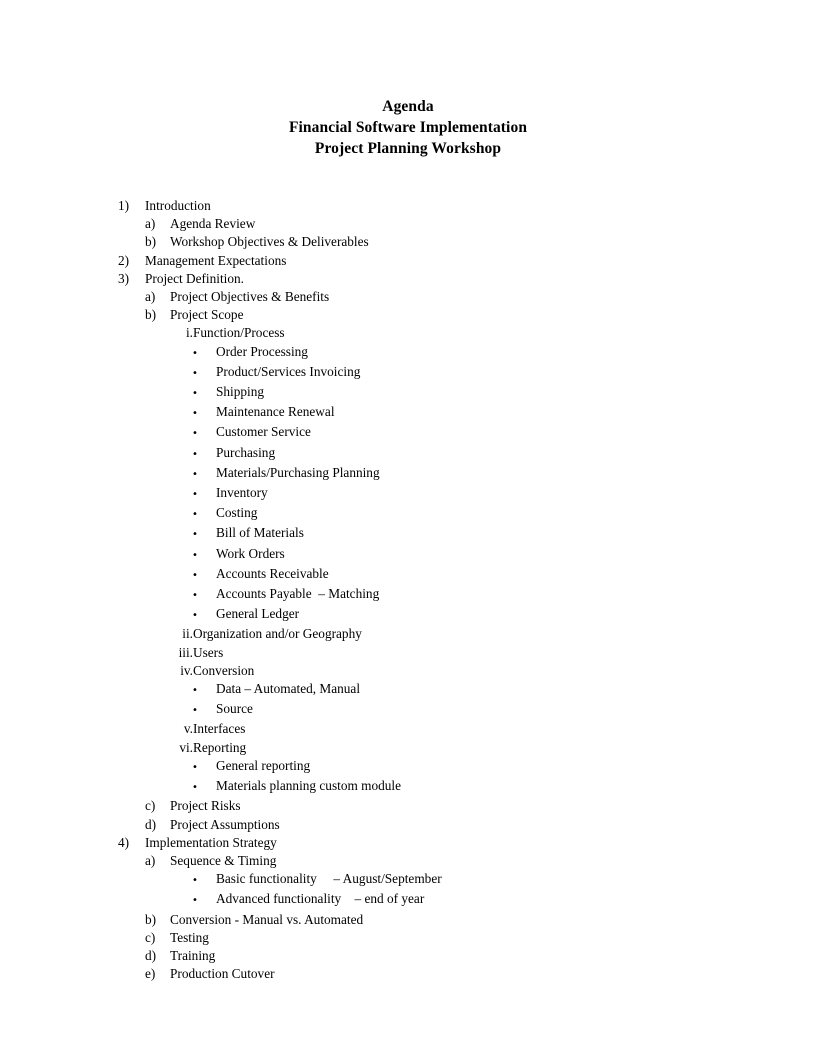  I want to click on outline-item: • General Ledger, so click(408, 615).